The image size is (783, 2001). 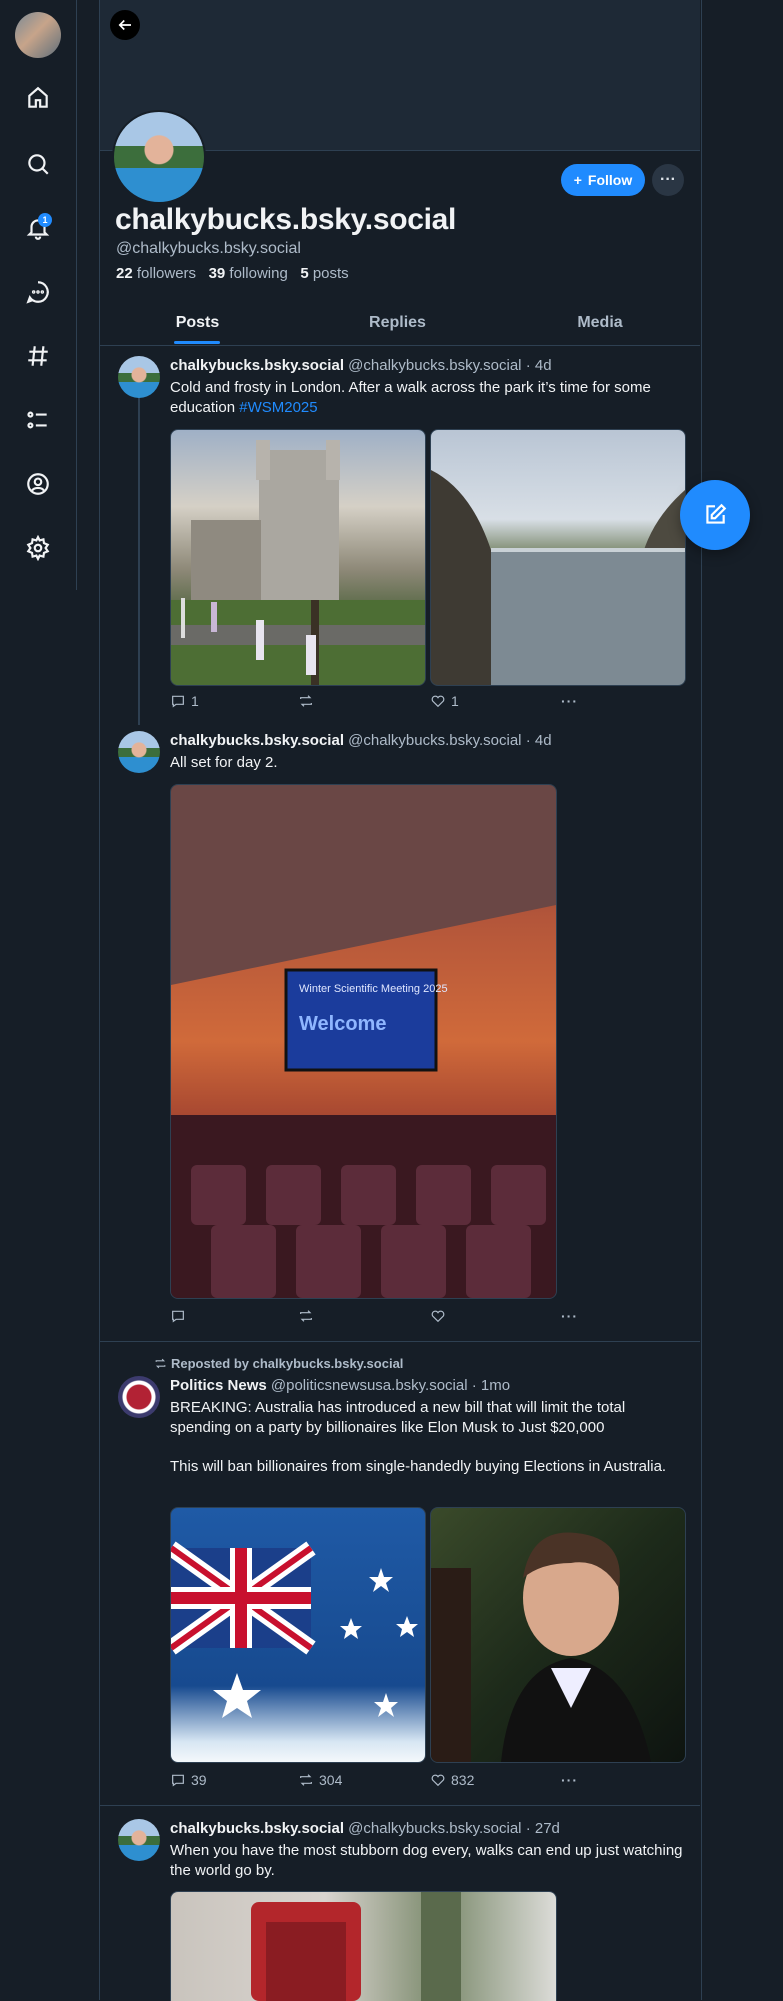 I want to click on profile-avatar, so click(x=159, y=157).